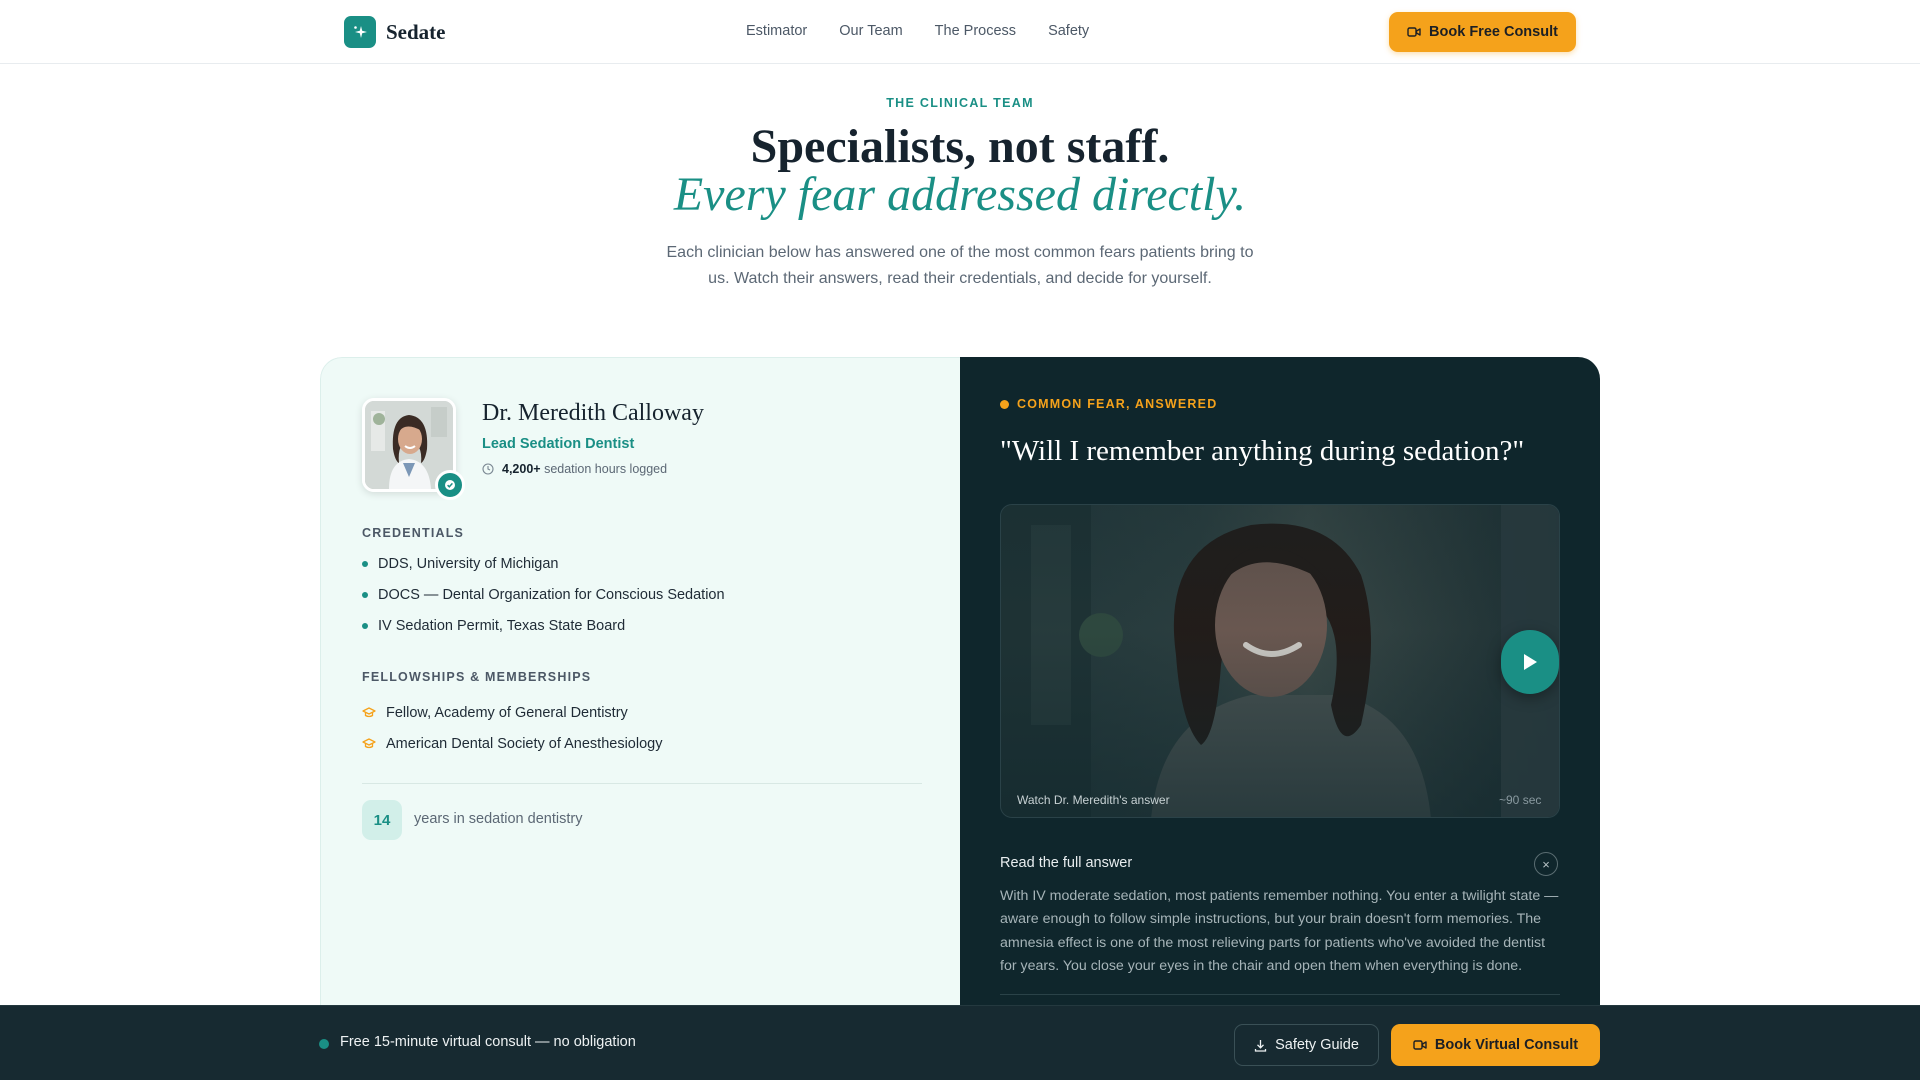 The image size is (1920, 1080). Describe the element at coordinates (1506, 1045) in the screenshot. I see `book-virtual-consult-label: Book Virtual Consult` at that location.